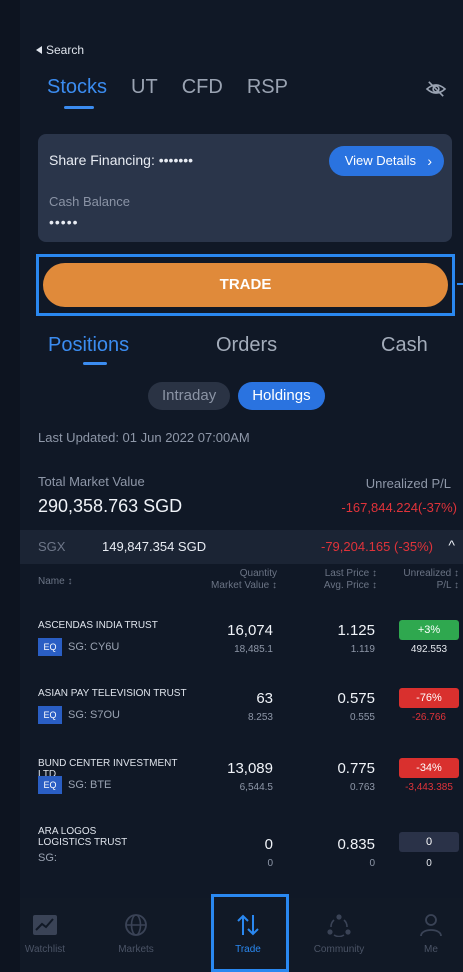  Describe the element at coordinates (94, 715) in the screenshot. I see `position-code: SG: S7OU` at that location.